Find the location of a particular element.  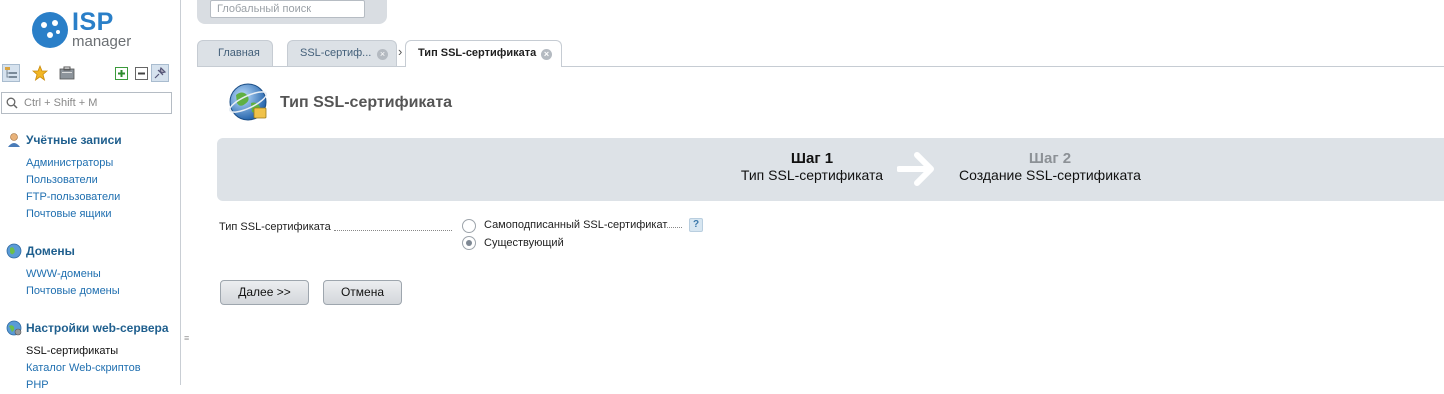

pin-icon is located at coordinates (160, 73).